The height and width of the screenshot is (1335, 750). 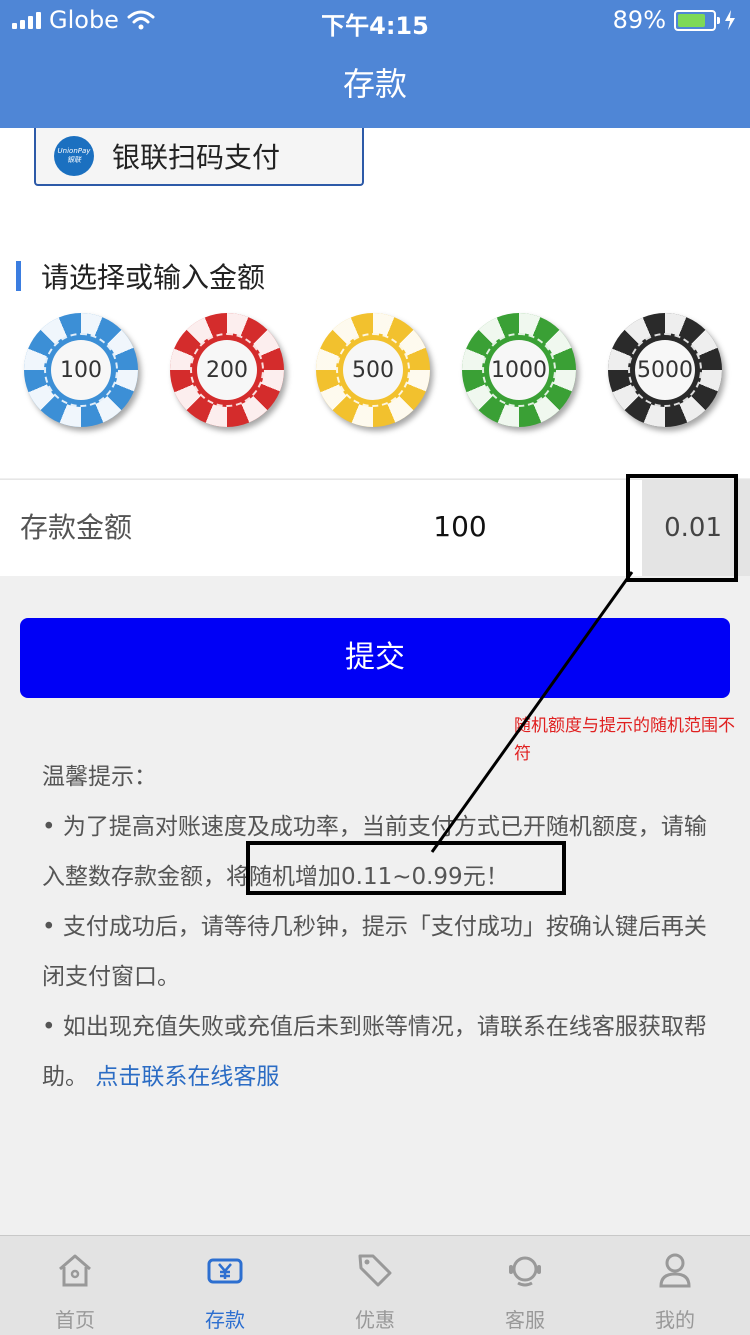 What do you see at coordinates (375, 1320) in the screenshot?
I see `tab-promotions-label: 优惠` at bounding box center [375, 1320].